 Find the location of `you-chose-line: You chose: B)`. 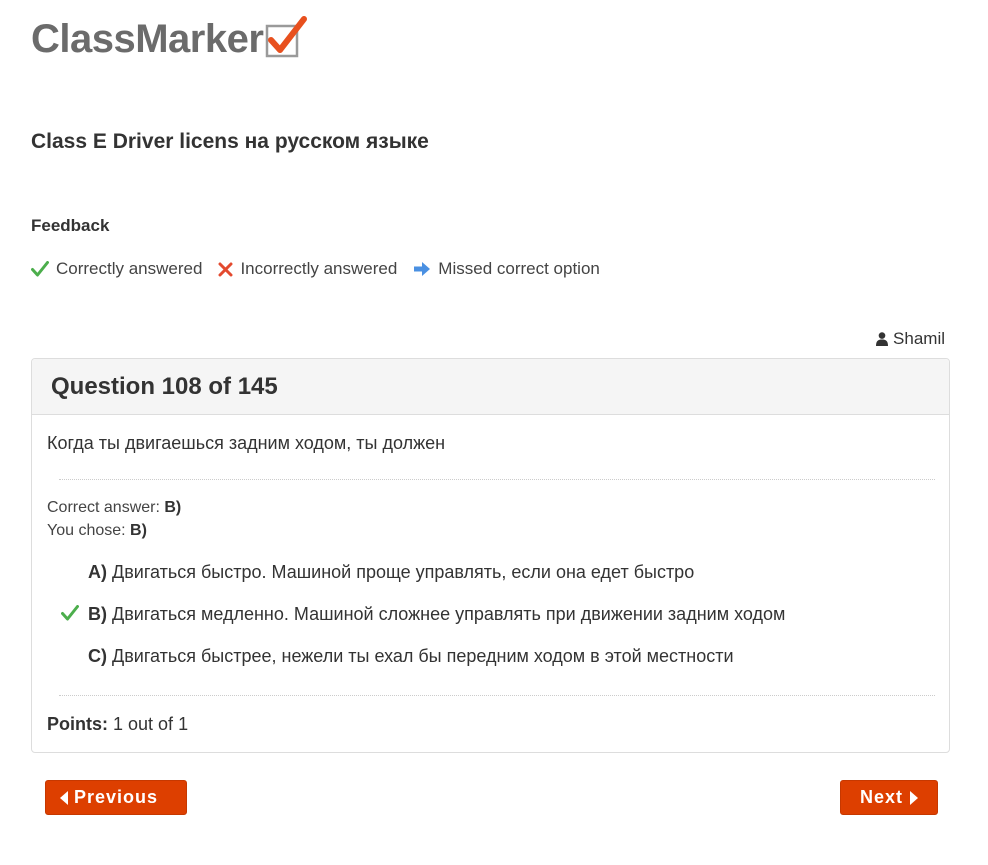

you-chose-line: You chose: B) is located at coordinates (97, 531).